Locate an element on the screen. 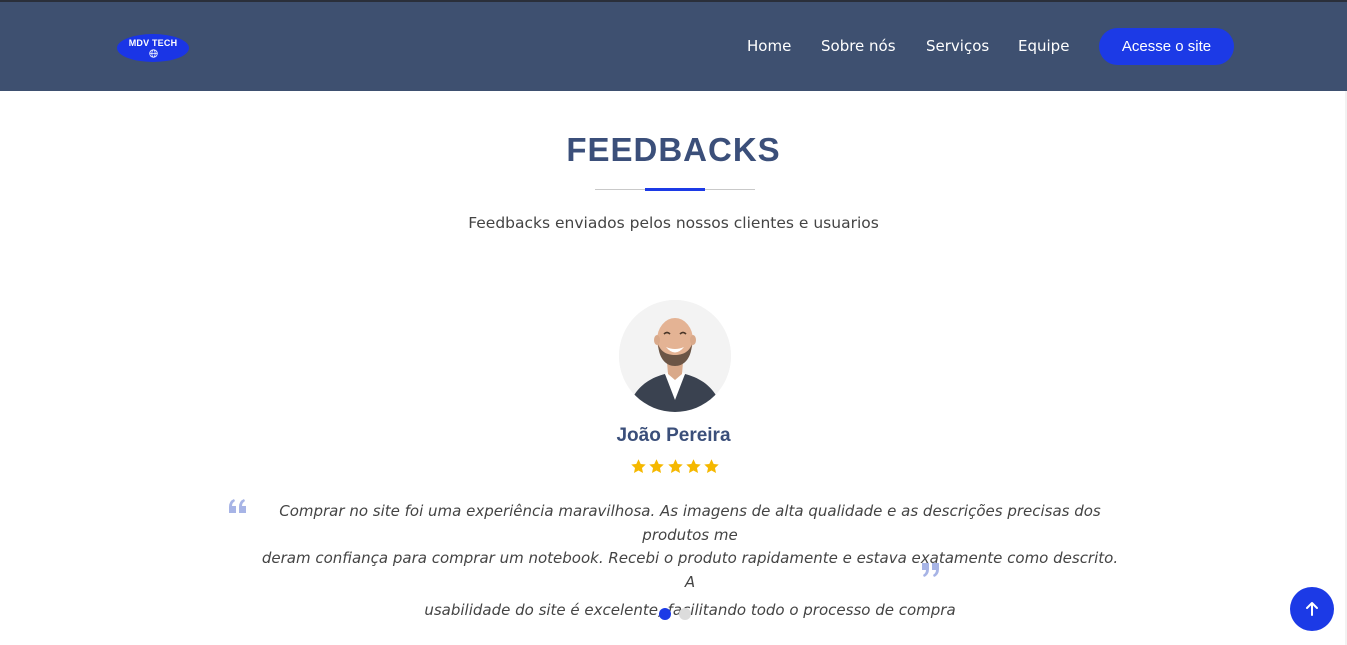 Image resolution: width=1347 pixels, height=645 pixels. title-divider-accent is located at coordinates (675, 189).